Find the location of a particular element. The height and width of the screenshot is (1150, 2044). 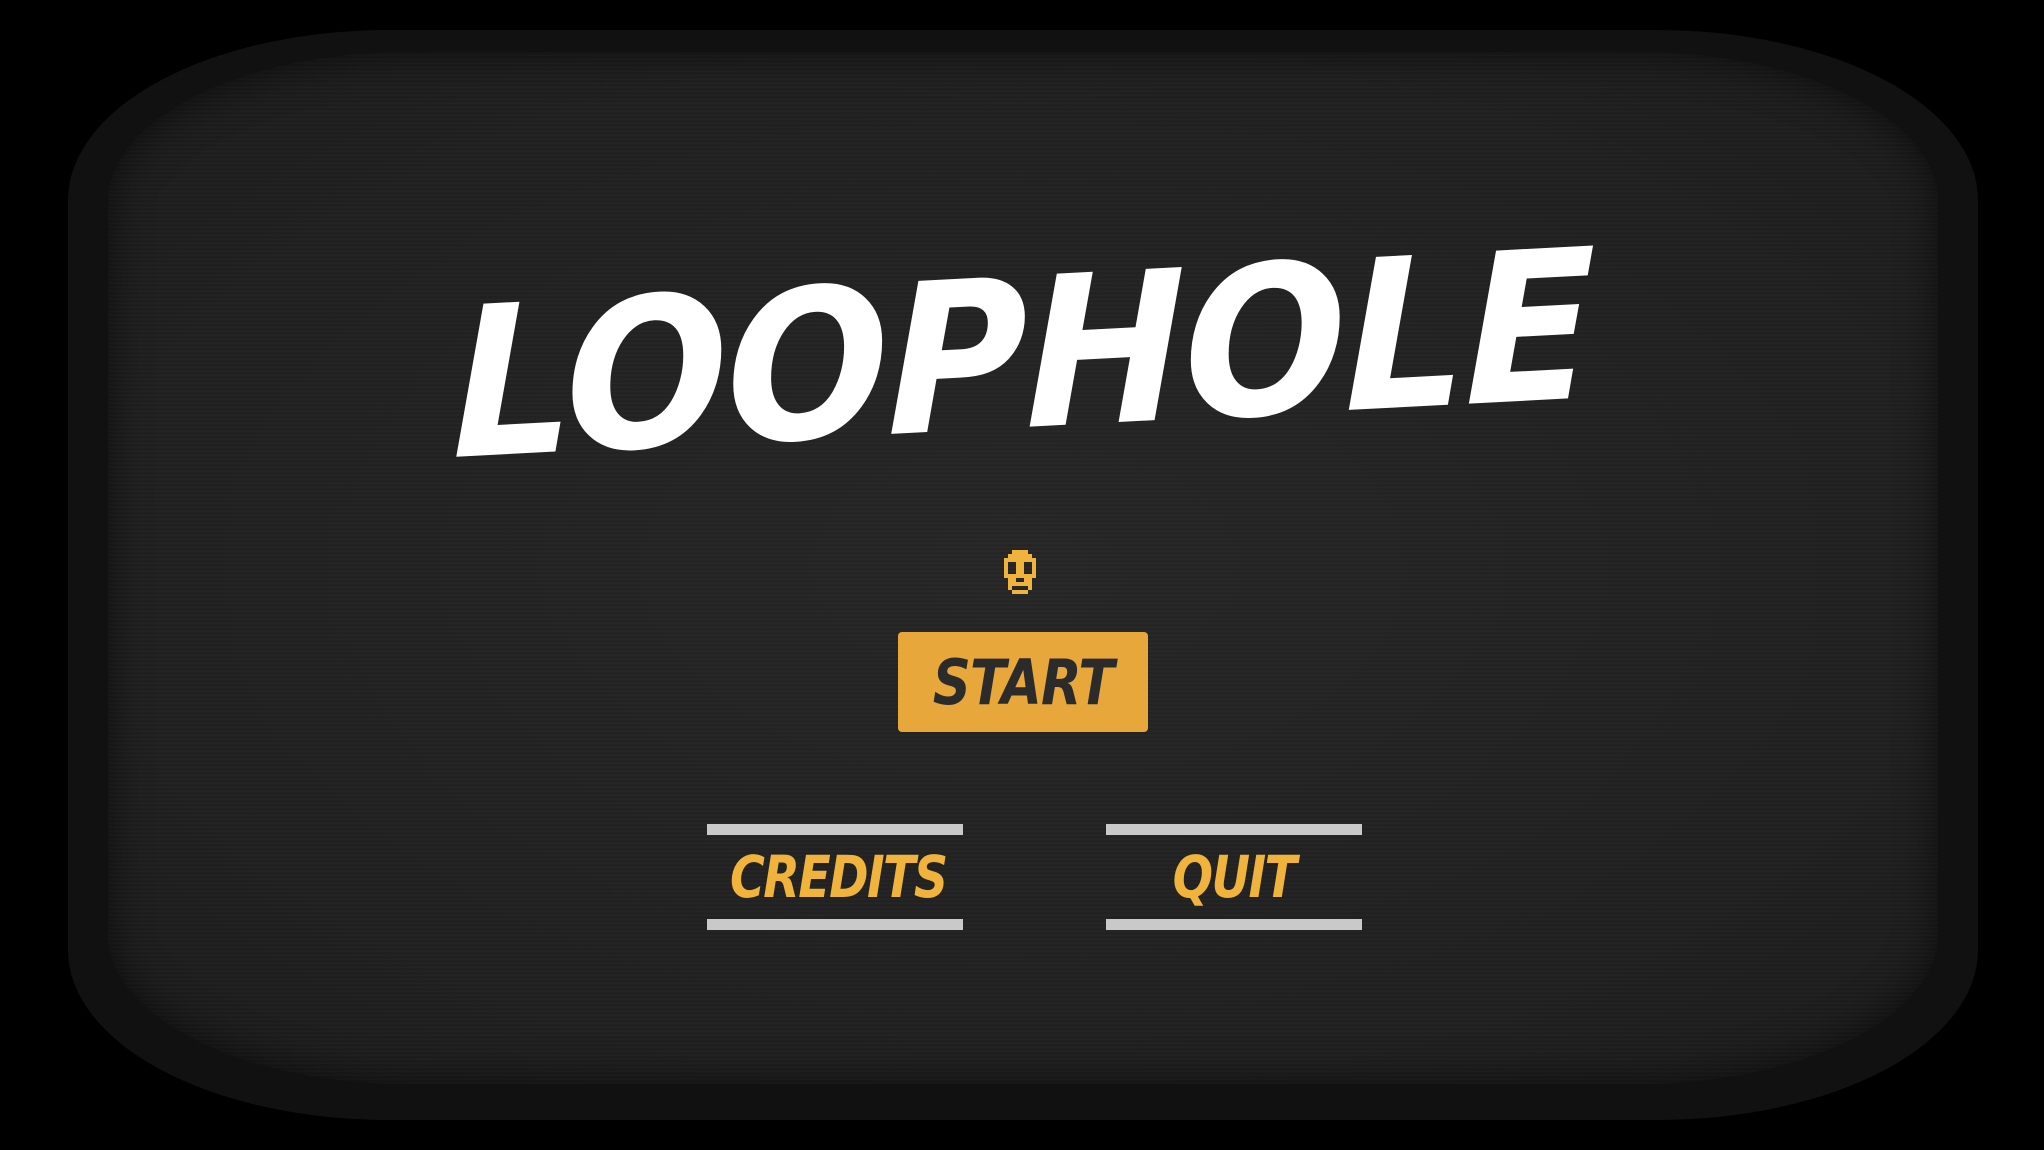

quit-top-bar is located at coordinates (1234, 829).